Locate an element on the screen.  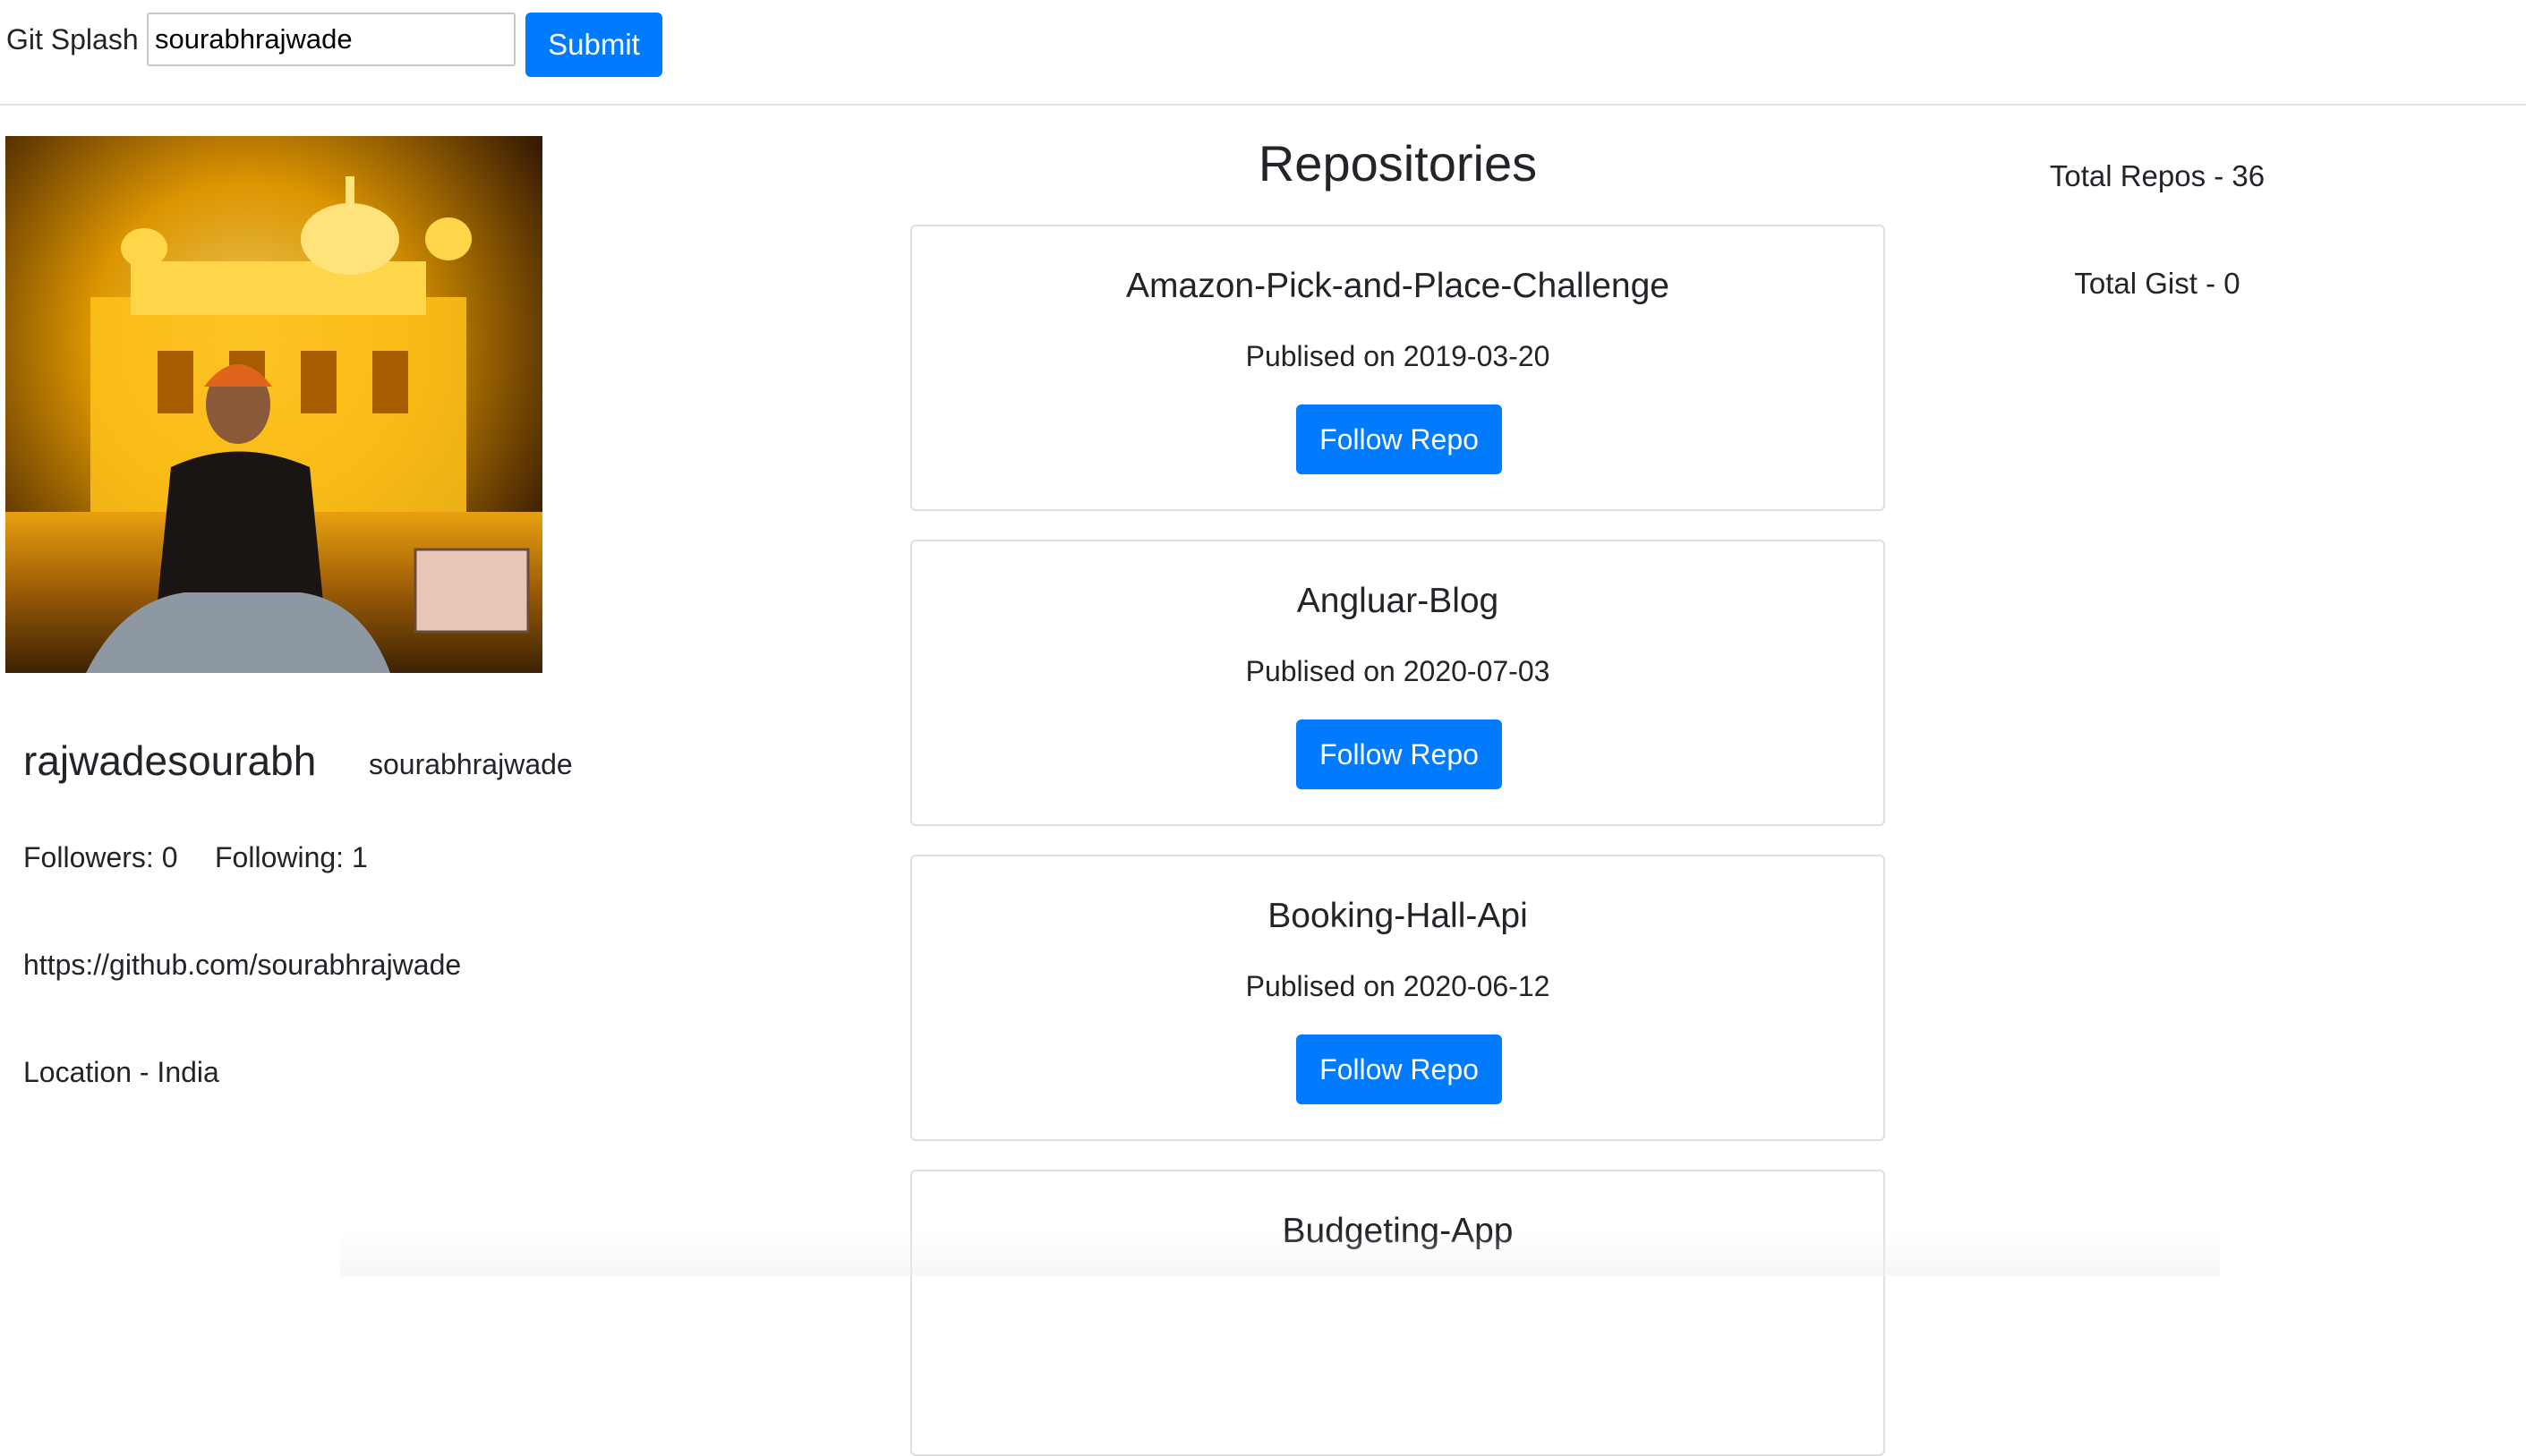
repo-card: Budgeting-App is located at coordinates (1398, 1313).